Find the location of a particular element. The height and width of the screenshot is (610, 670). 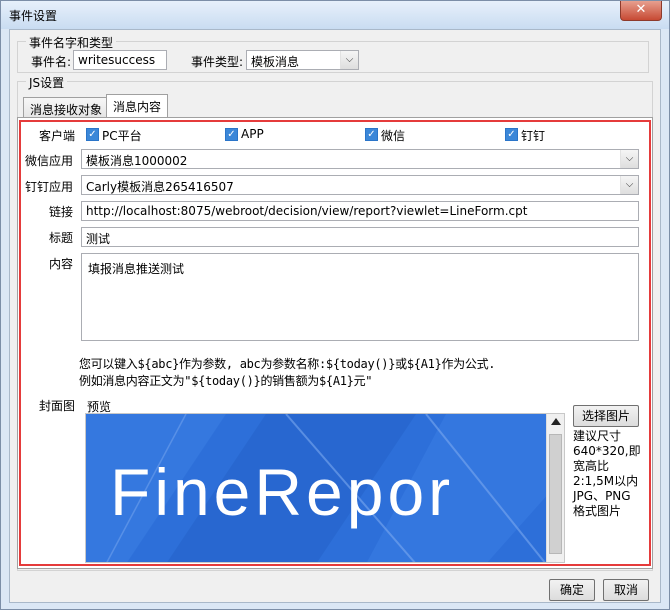

event-name-input: writesuccess is located at coordinates (120, 60).